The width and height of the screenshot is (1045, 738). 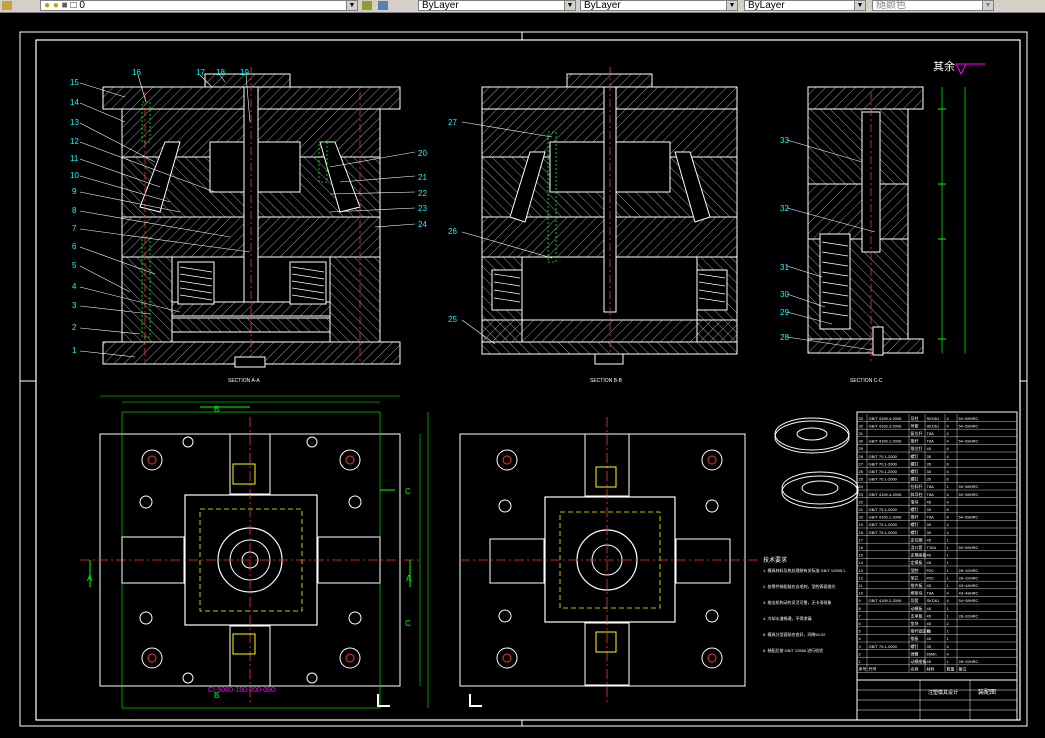 What do you see at coordinates (929, 479) in the screenshot?
I see `bom-cell: 35` at bounding box center [929, 479].